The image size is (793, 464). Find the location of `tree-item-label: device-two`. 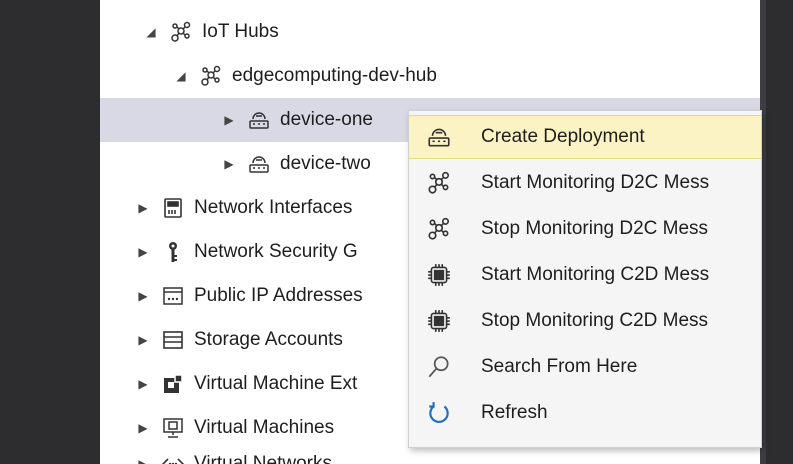

tree-item-label: device-two is located at coordinates (325, 163).